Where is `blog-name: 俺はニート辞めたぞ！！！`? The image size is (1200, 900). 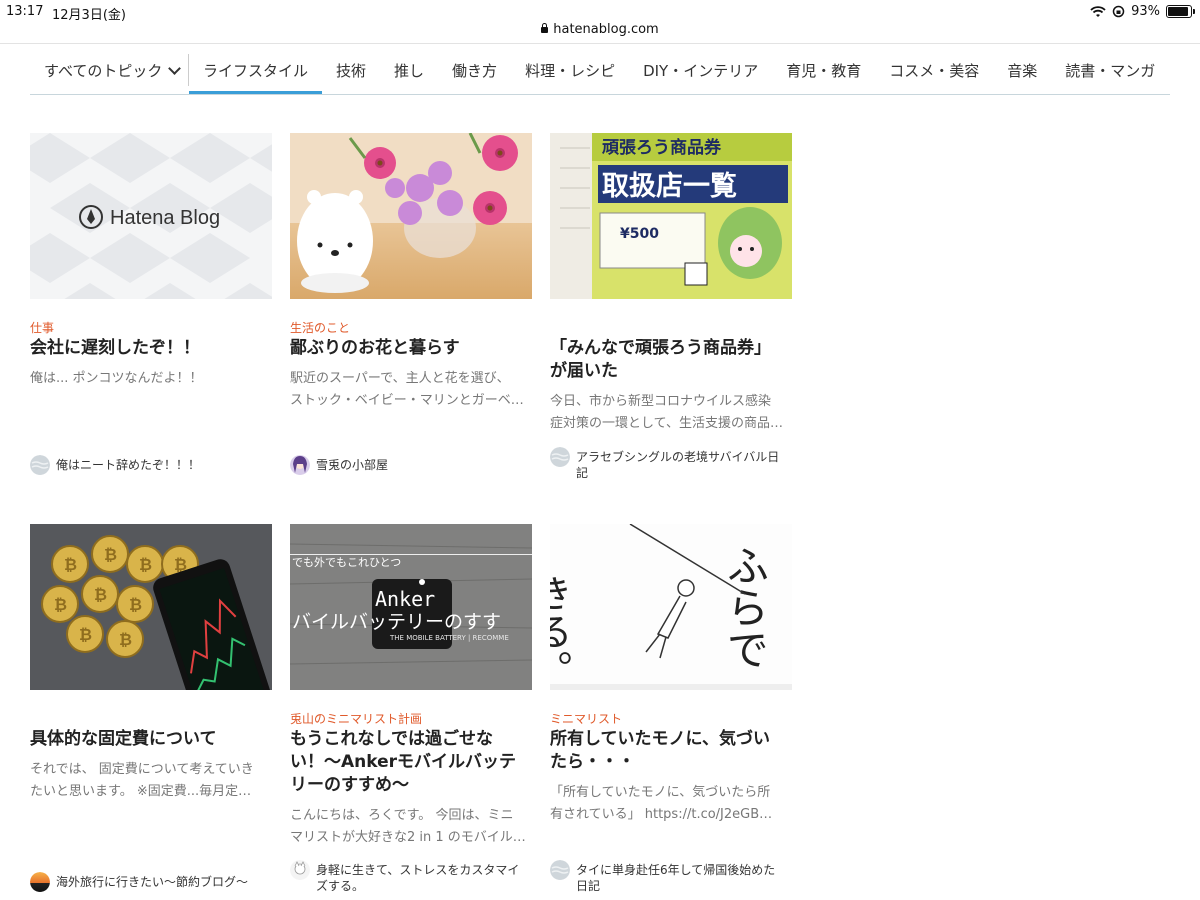
blog-name: 俺はニート辞めたぞ！！！ is located at coordinates (128, 465).